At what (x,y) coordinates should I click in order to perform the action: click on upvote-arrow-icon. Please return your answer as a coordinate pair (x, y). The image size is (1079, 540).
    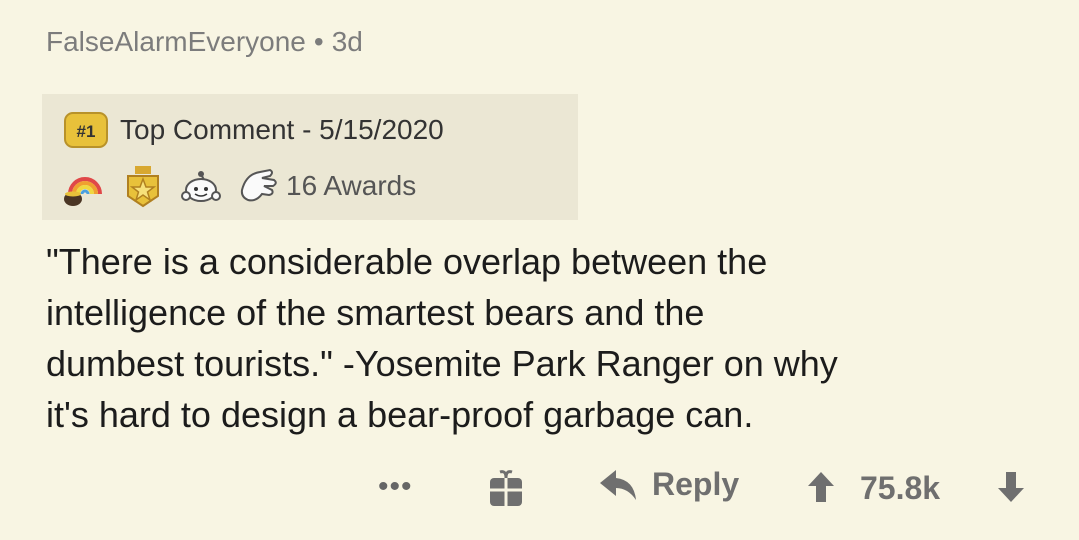
    Looking at the image, I should click on (821, 487).